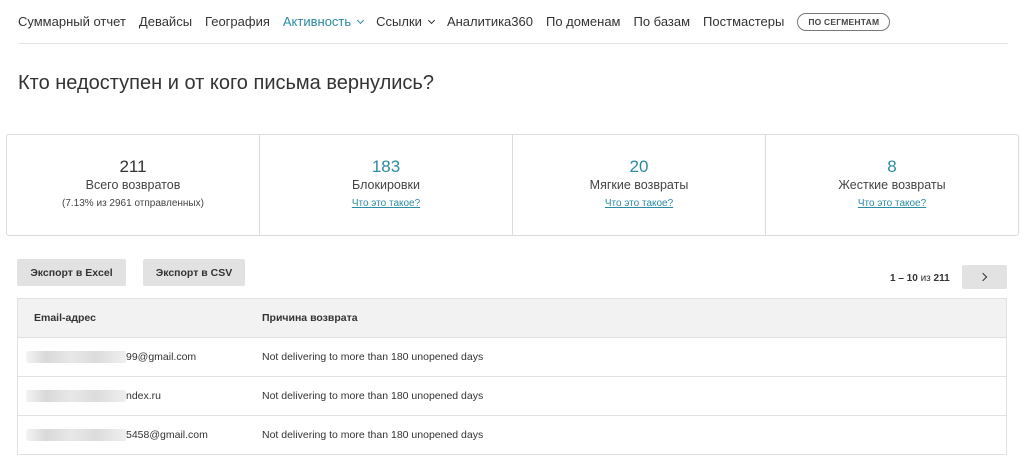 This screenshot has width=1024, height=459. I want to click on table-header: Email-адрес Причина возврата, so click(512, 318).